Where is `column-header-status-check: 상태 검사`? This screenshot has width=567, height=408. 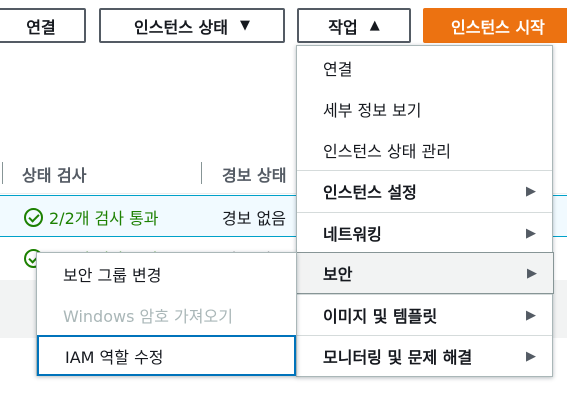 column-header-status-check: 상태 검사 is located at coordinates (54, 174).